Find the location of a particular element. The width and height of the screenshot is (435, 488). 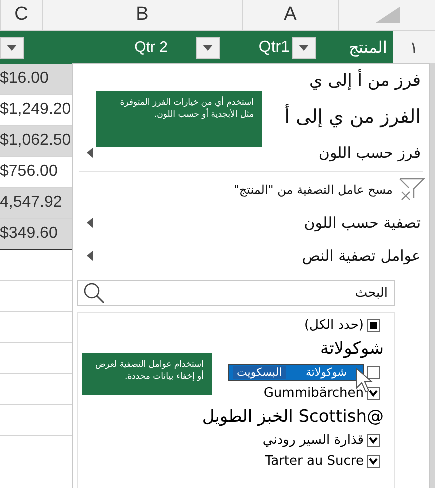

table-cell: $1,062.50 is located at coordinates (36, 141).